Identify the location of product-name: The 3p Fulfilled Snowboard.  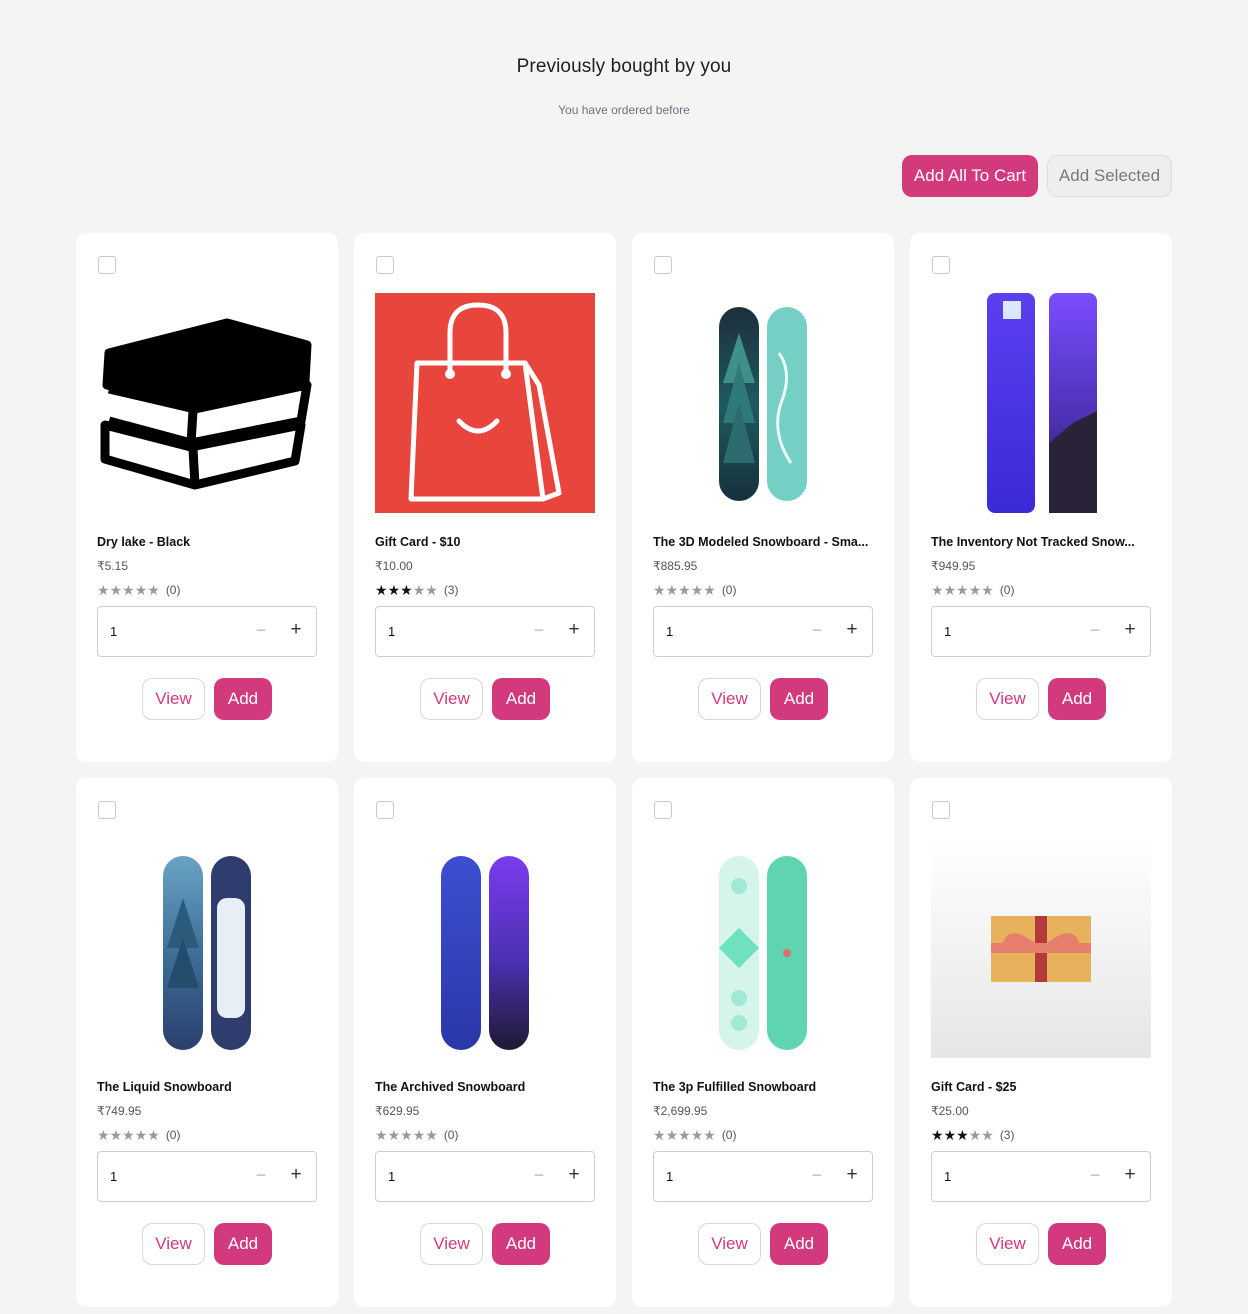
(764, 1087).